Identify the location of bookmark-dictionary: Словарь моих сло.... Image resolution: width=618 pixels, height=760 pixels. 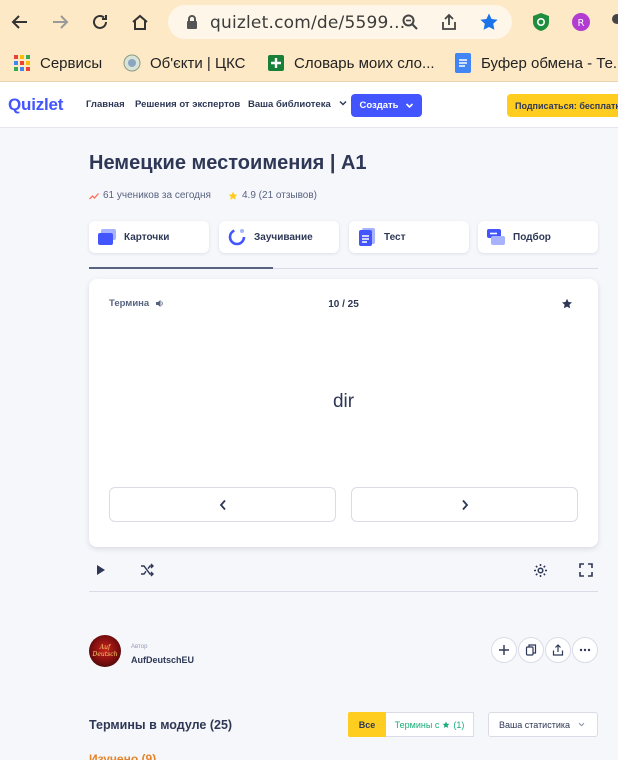
(350, 63).